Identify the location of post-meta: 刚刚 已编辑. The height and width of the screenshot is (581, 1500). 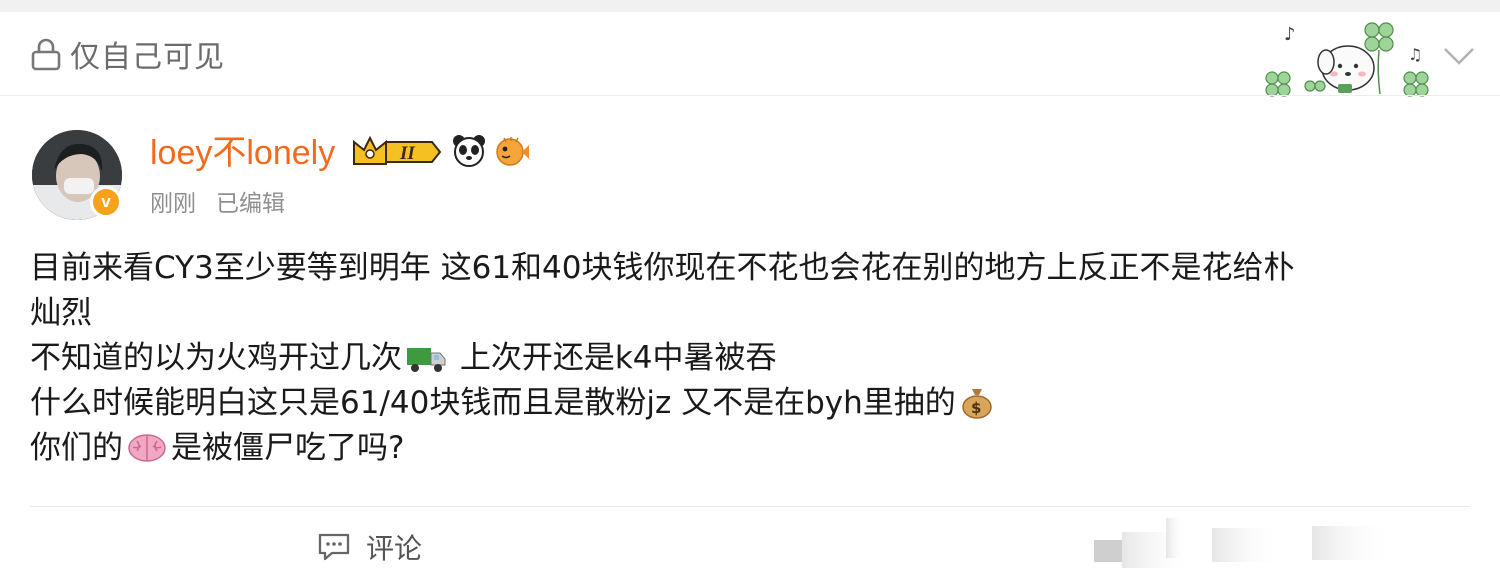
(217, 201).